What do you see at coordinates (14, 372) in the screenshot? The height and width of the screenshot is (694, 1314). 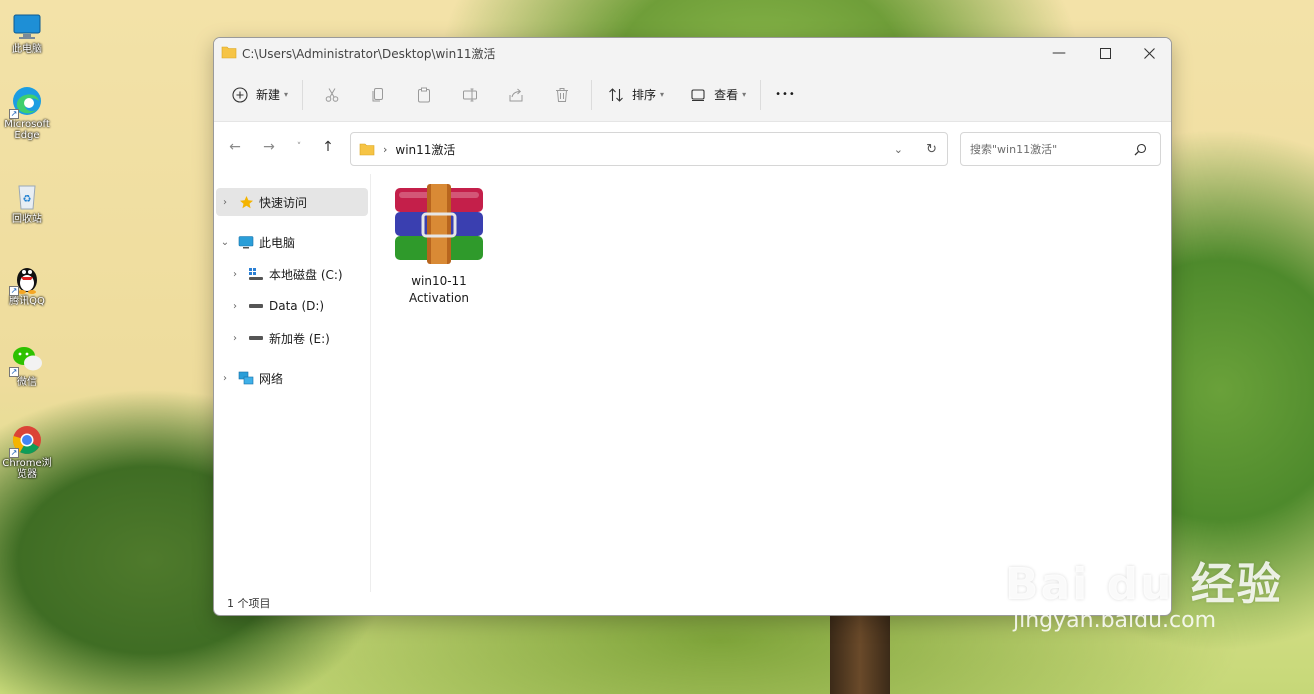 I see `shortcut-arrow-icon: ↗` at bounding box center [14, 372].